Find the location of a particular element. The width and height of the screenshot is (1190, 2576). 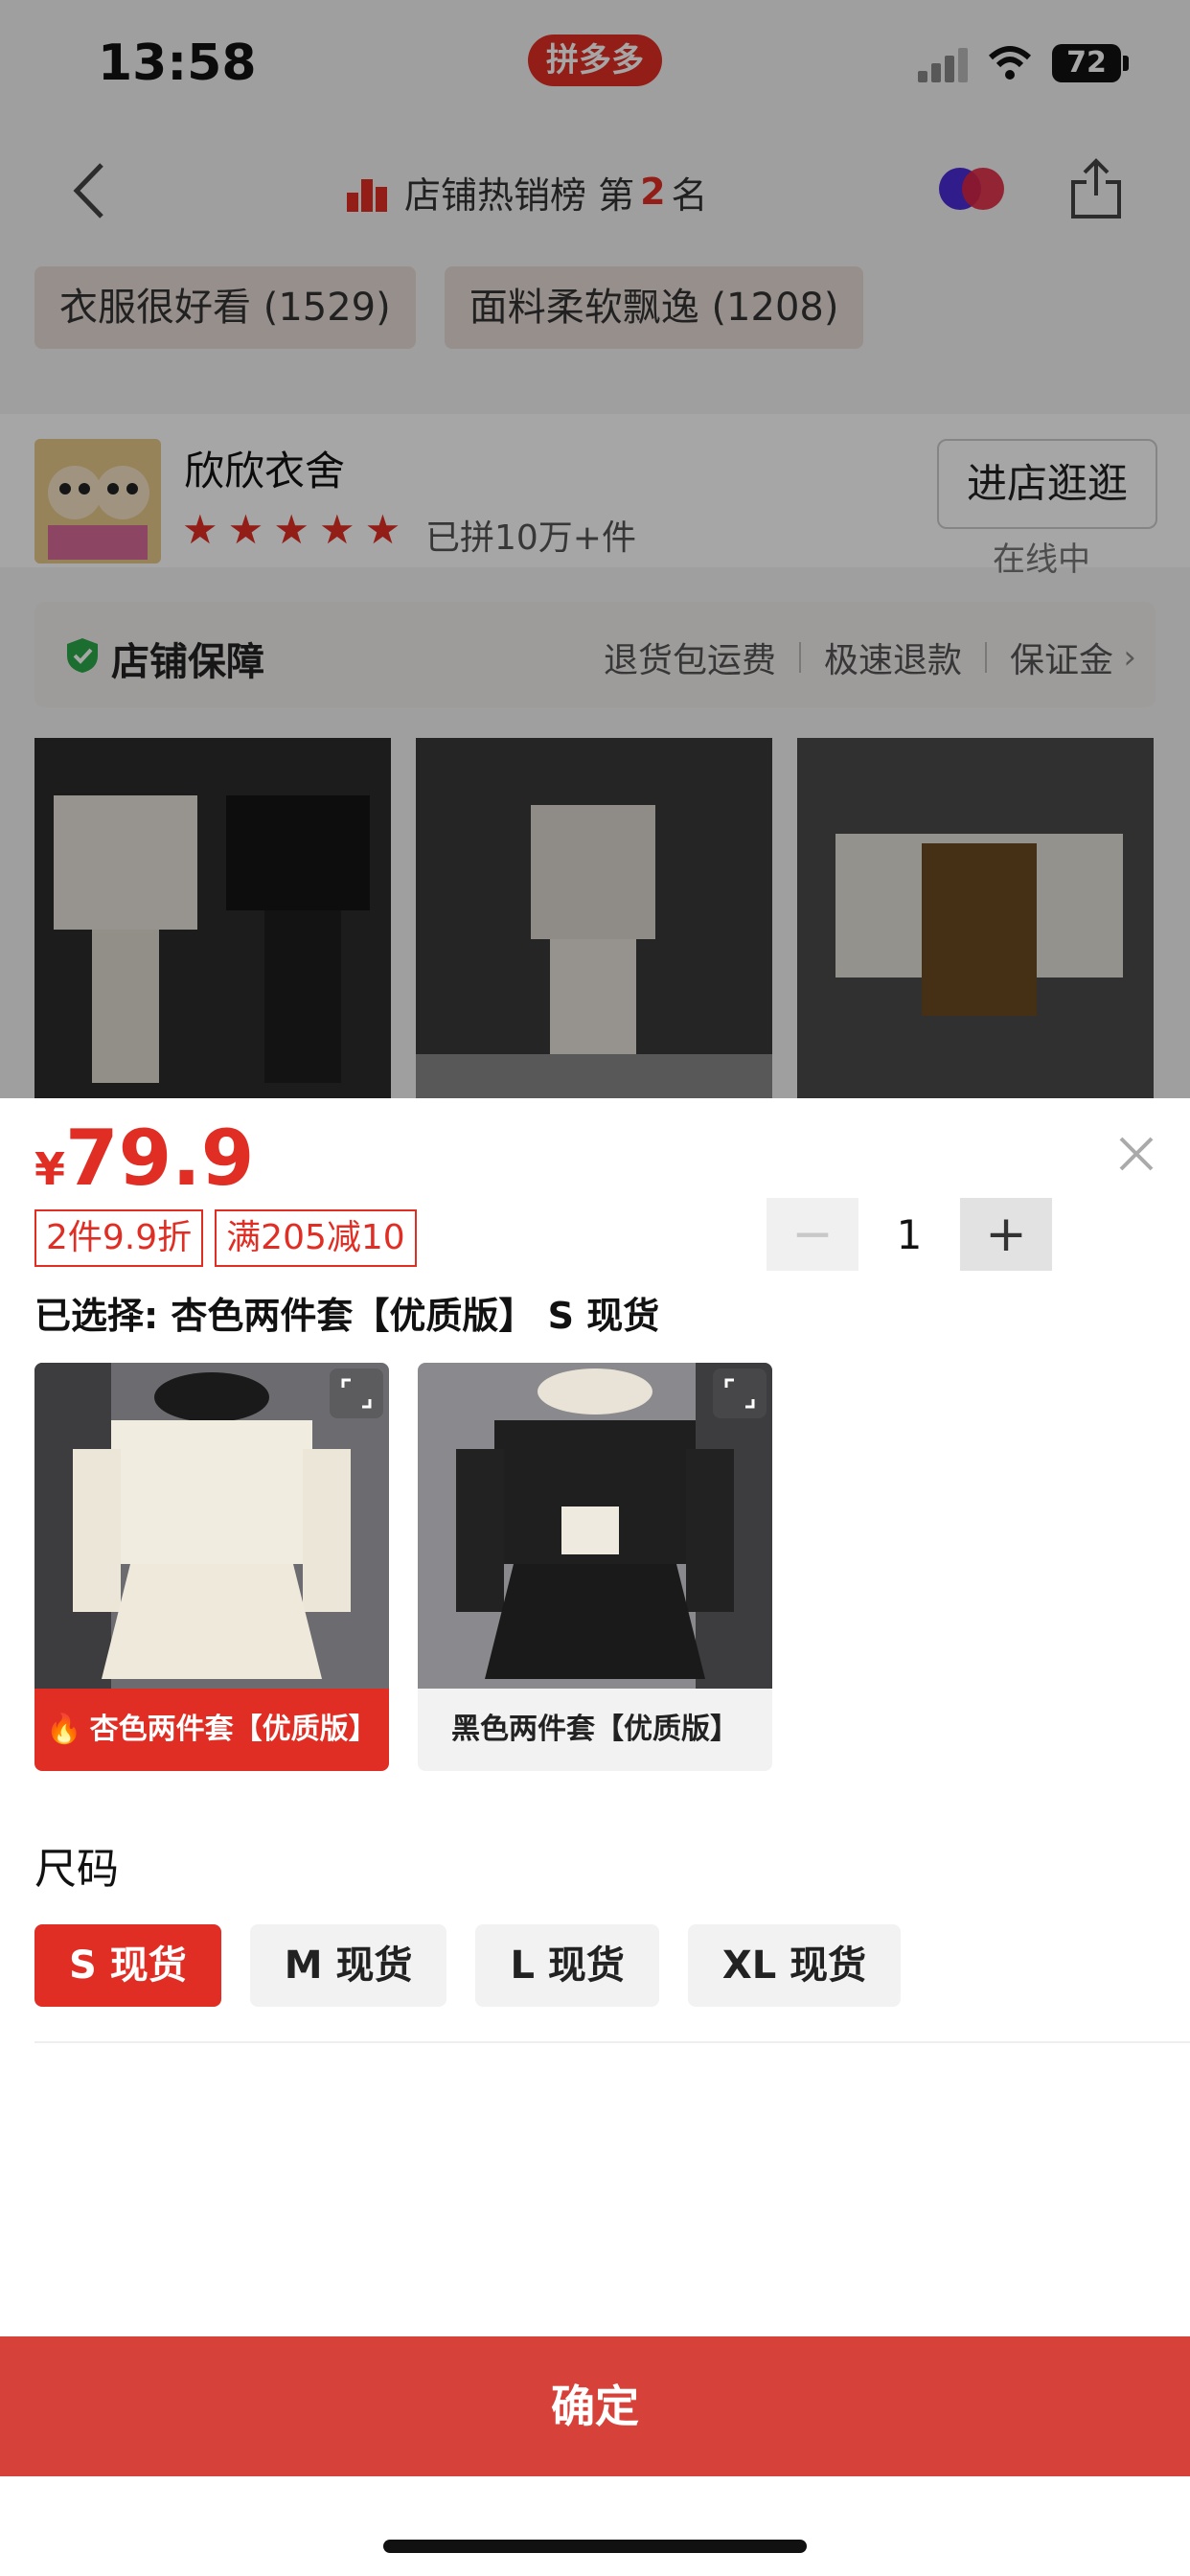

price: ¥79.9 is located at coordinates (144, 1158).